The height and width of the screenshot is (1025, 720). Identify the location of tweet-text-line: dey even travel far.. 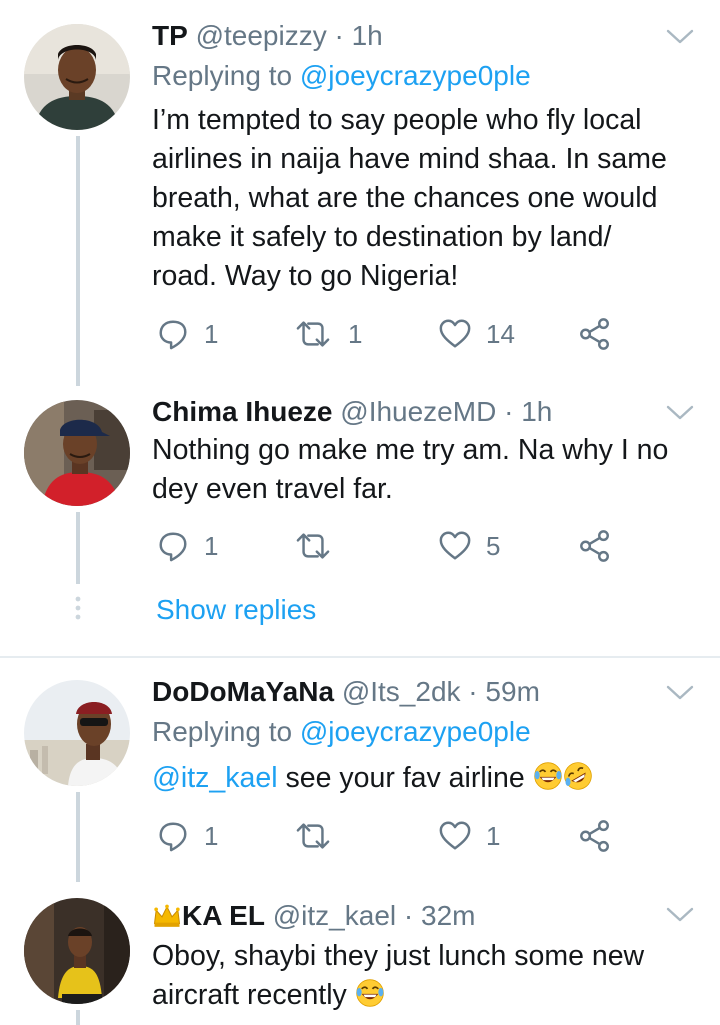
(272, 489).